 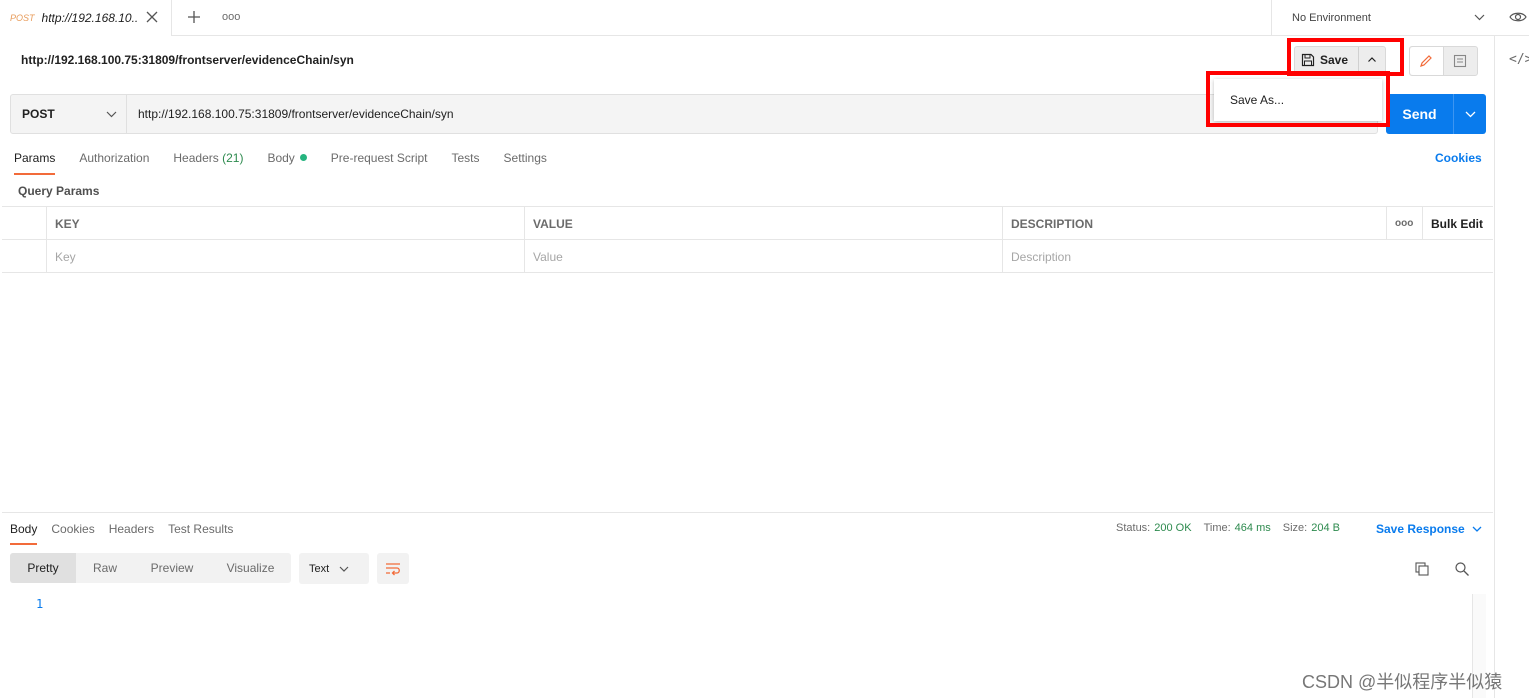 I want to click on tab-authorization: Authorization, so click(x=114, y=163).